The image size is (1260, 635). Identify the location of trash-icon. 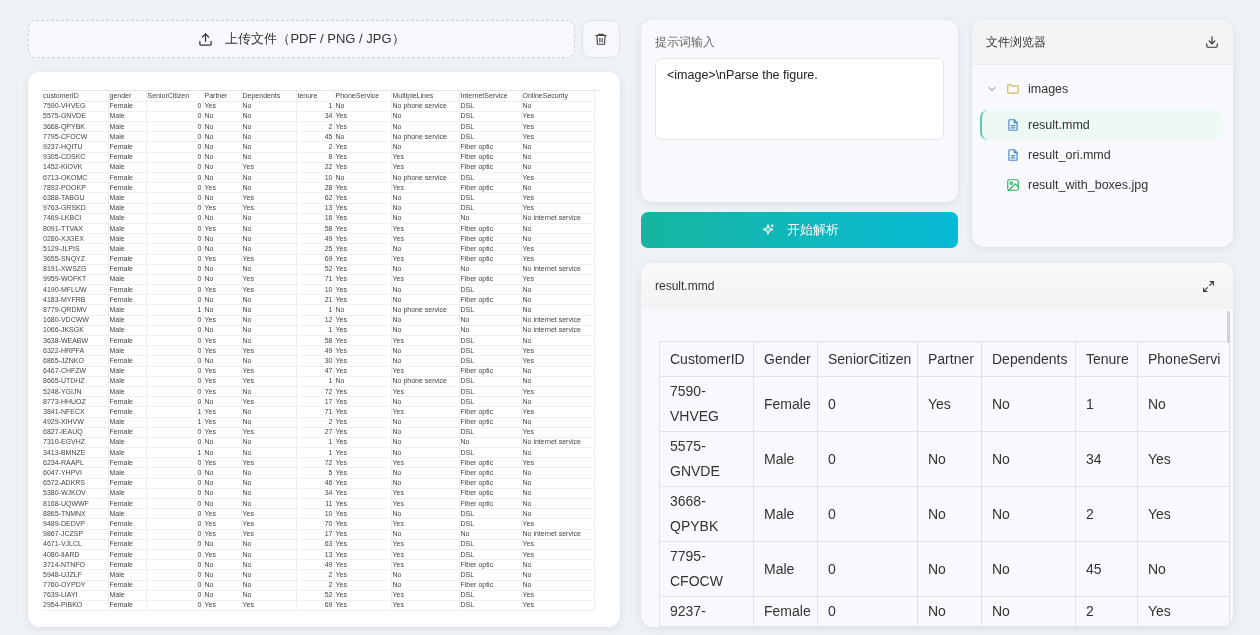
(601, 39).